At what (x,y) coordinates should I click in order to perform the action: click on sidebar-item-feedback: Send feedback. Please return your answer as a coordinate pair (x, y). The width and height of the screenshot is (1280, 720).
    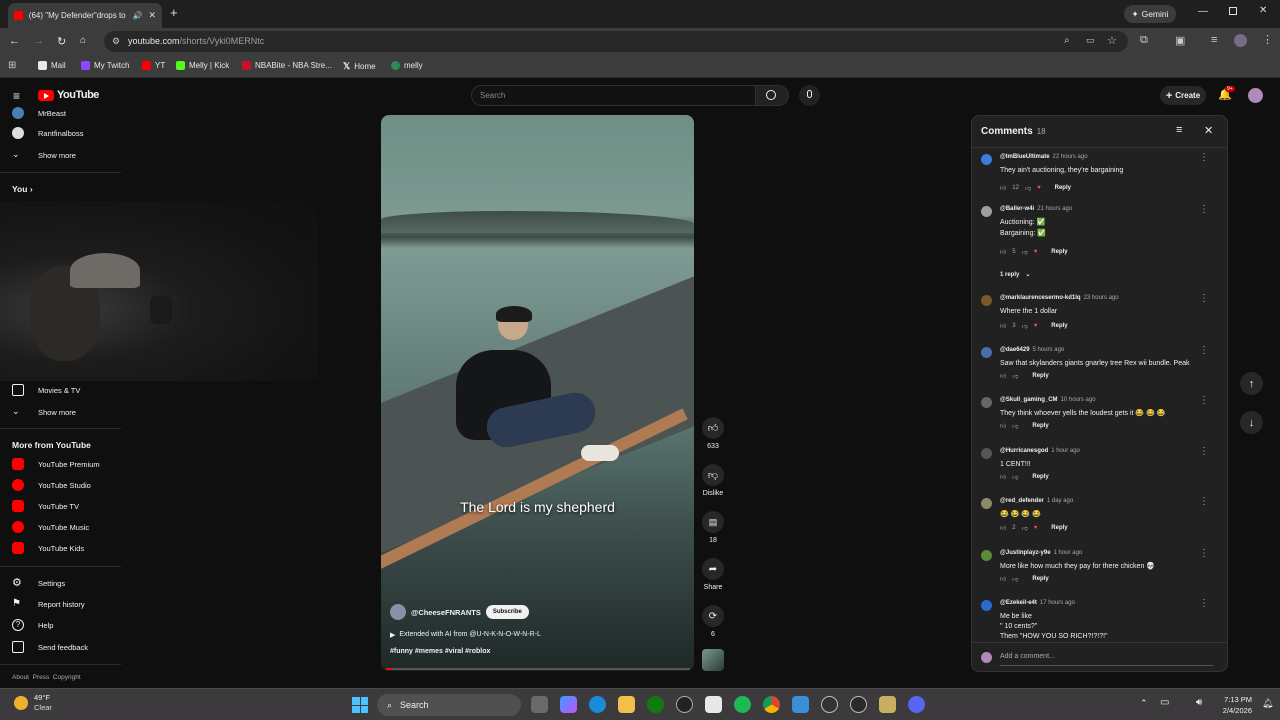
    Looking at the image, I should click on (50, 647).